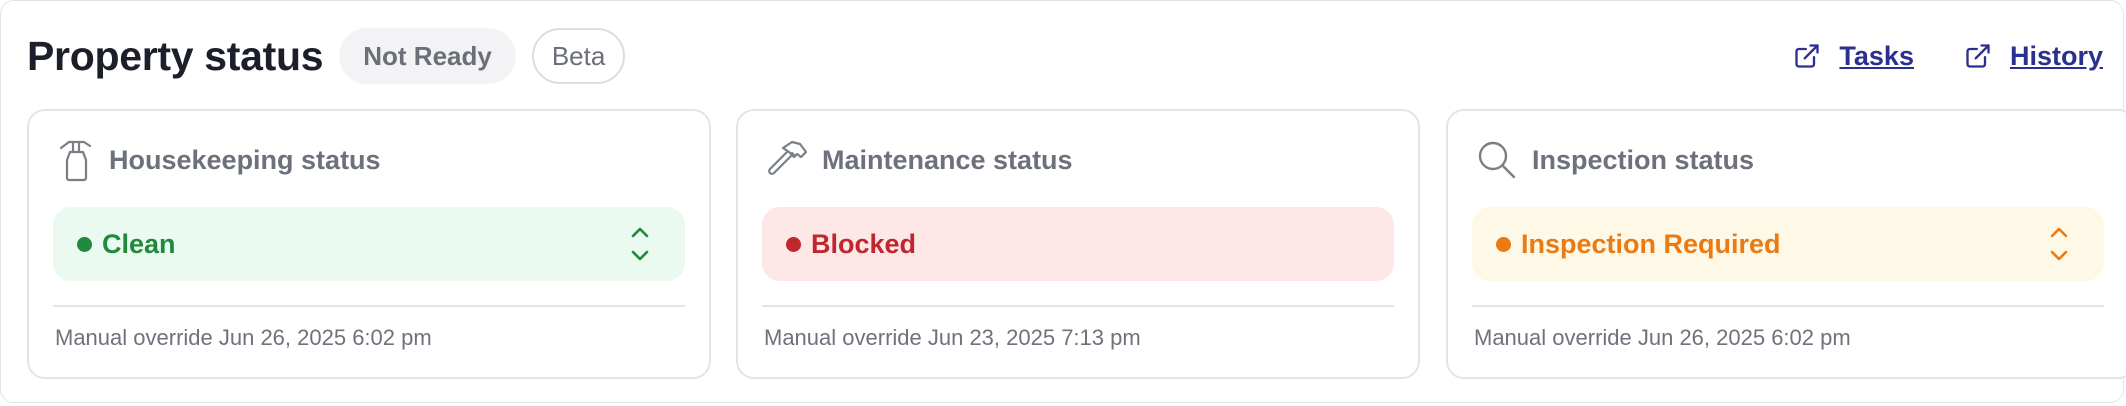  I want to click on housekeeping-status-select: Clean, so click(369, 244).